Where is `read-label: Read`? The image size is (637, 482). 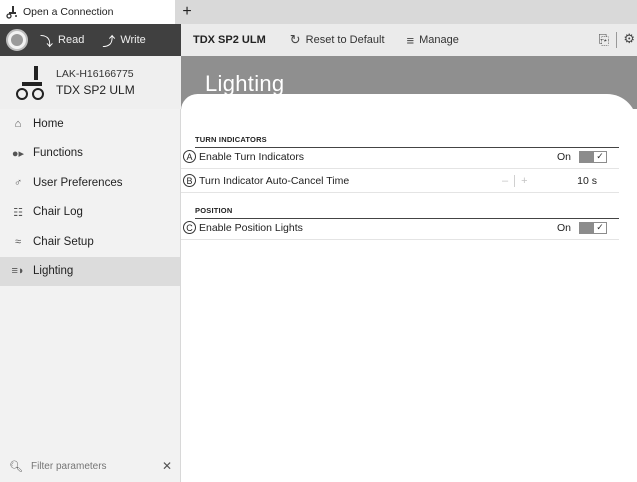
read-label: Read is located at coordinates (71, 40).